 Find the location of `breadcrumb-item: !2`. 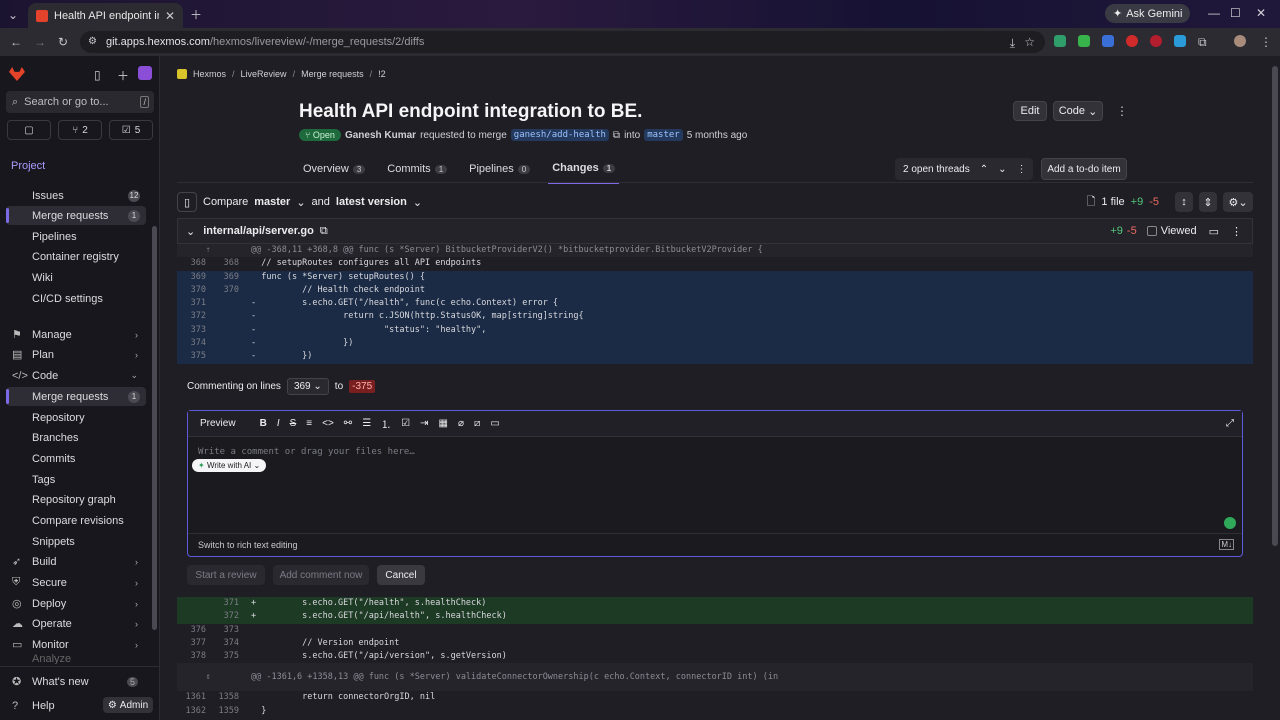

breadcrumb-item: !2 is located at coordinates (382, 74).